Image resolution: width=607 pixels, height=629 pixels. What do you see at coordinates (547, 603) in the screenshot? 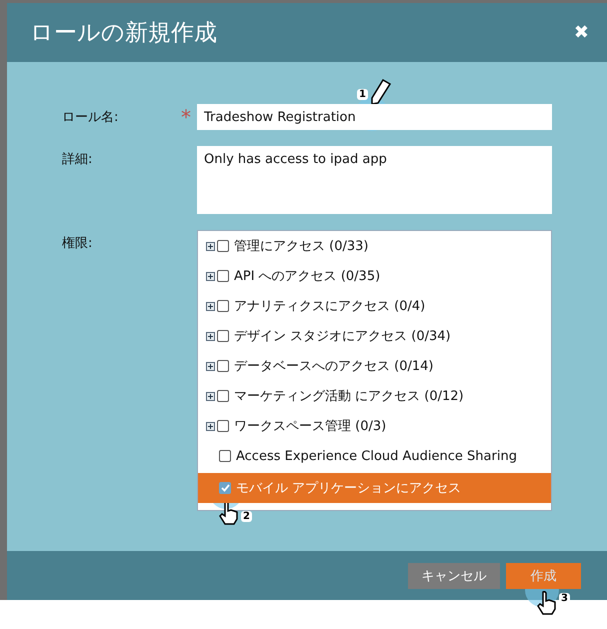
I see `hand-cursor-icon` at bounding box center [547, 603].